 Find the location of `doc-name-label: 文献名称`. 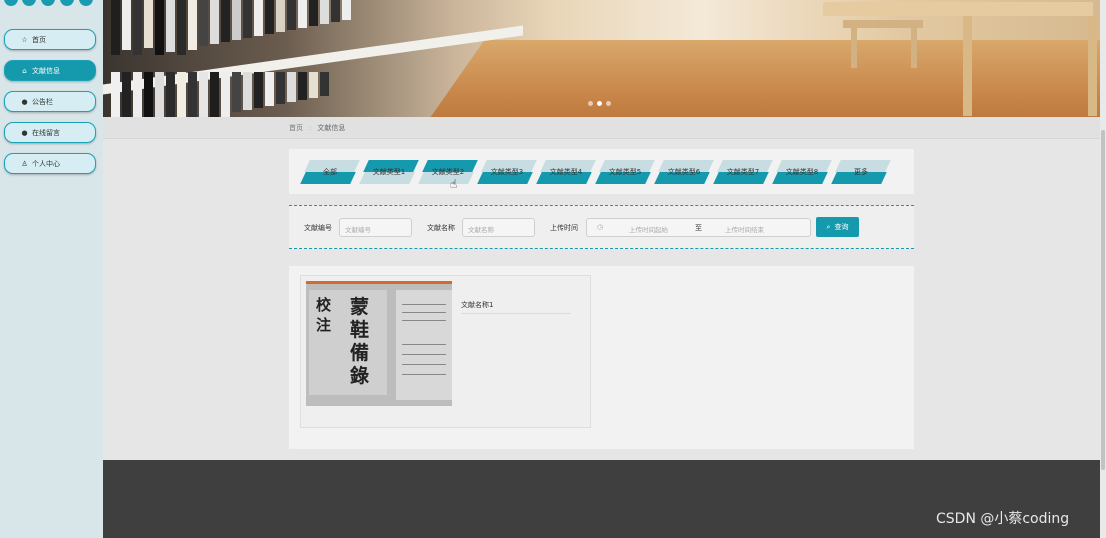

doc-name-label: 文献名称 is located at coordinates (441, 228).